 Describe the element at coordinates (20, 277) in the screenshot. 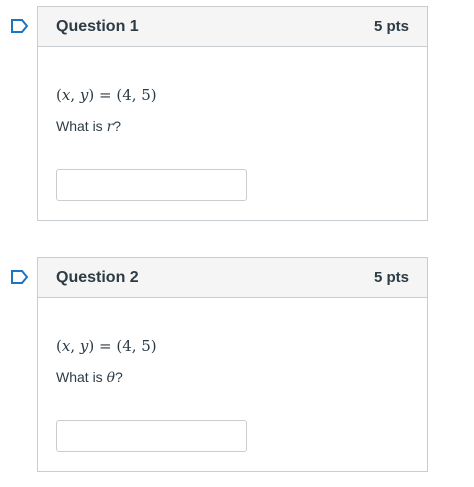

I see `flag-question-2-icon` at that location.